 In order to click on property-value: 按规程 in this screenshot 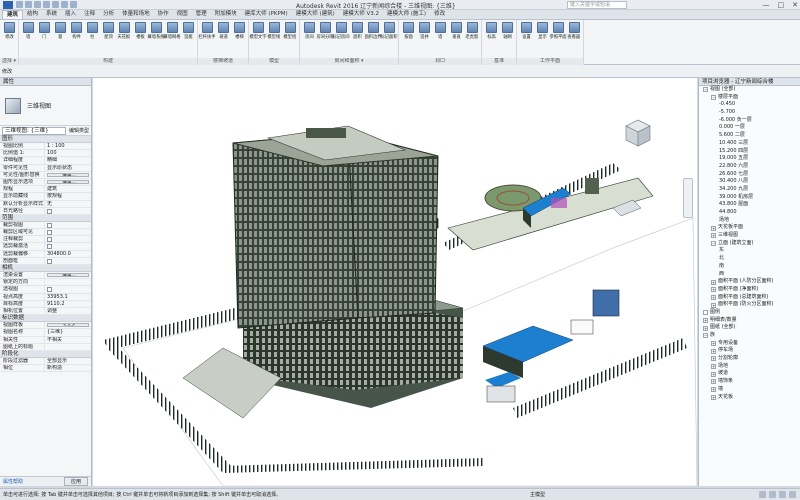, I will do `click(68, 196)`.